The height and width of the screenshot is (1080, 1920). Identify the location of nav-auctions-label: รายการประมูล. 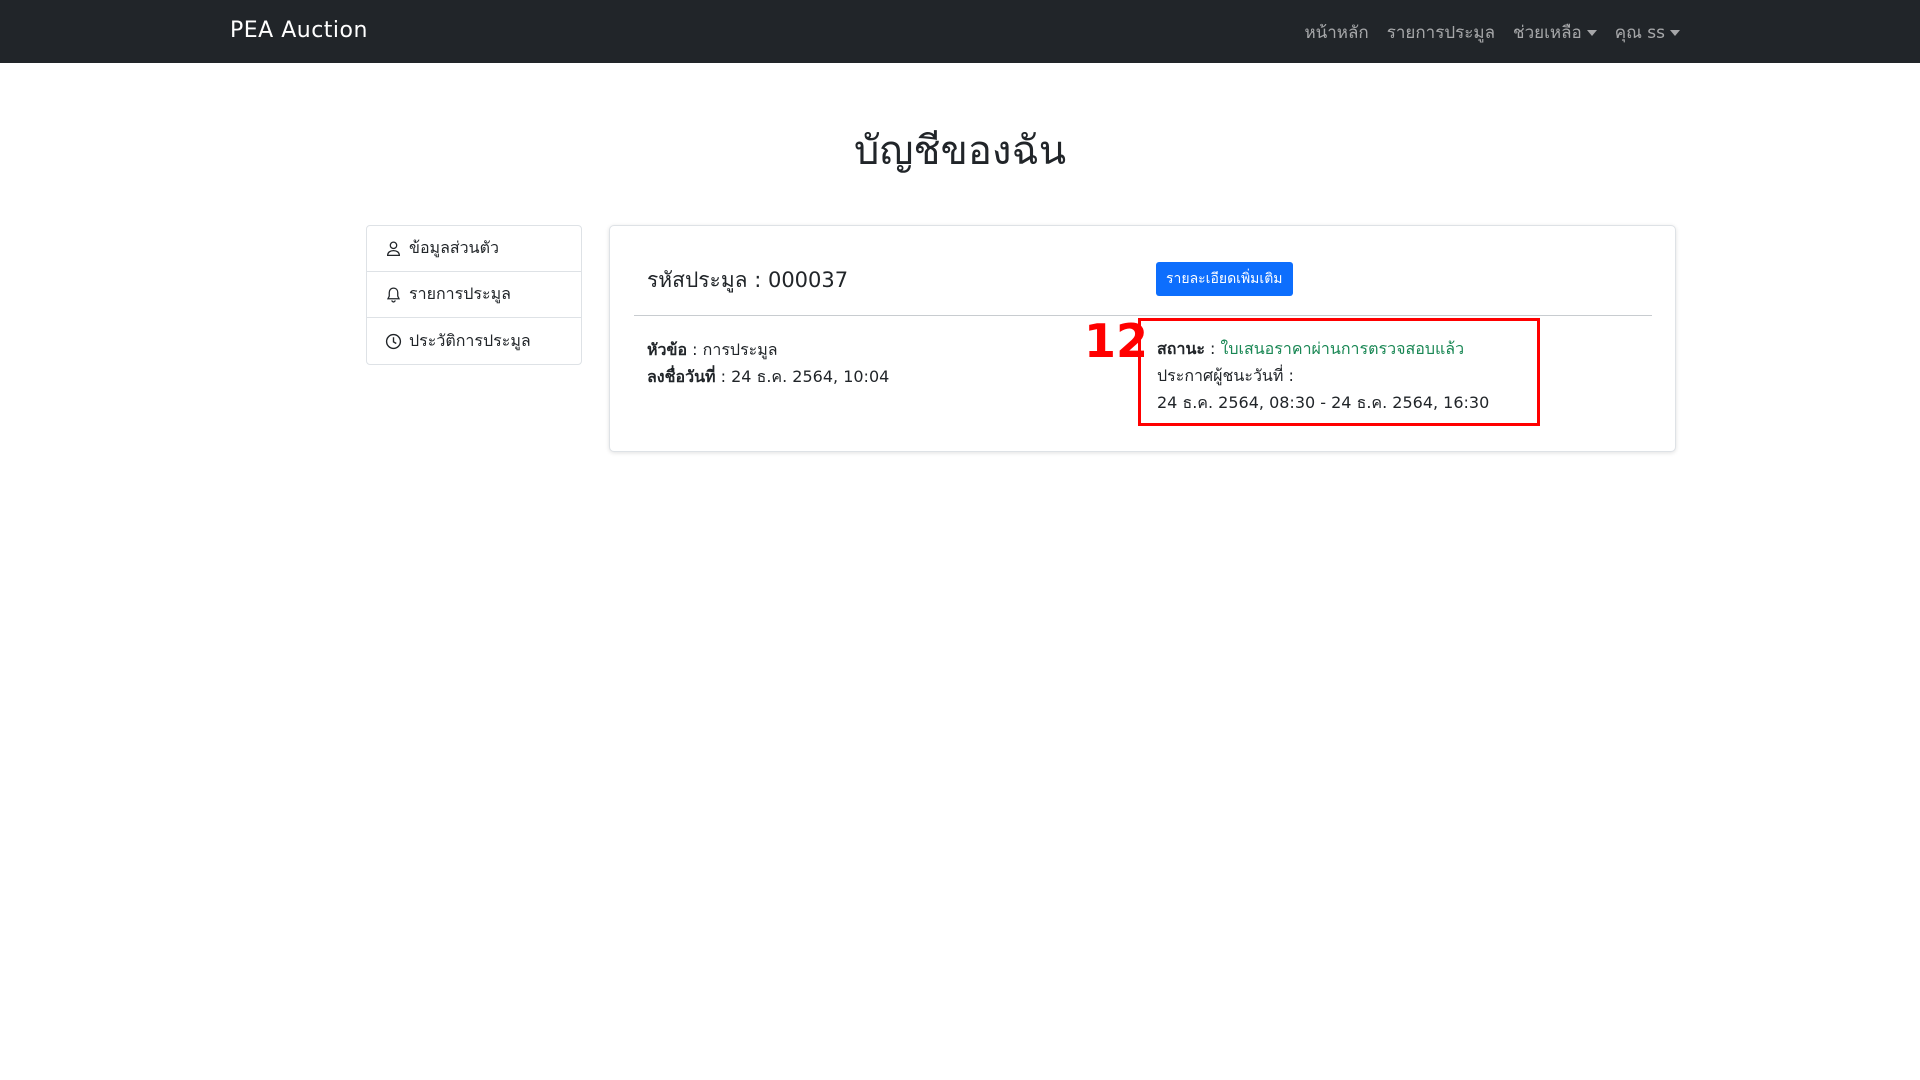
(1441, 33).